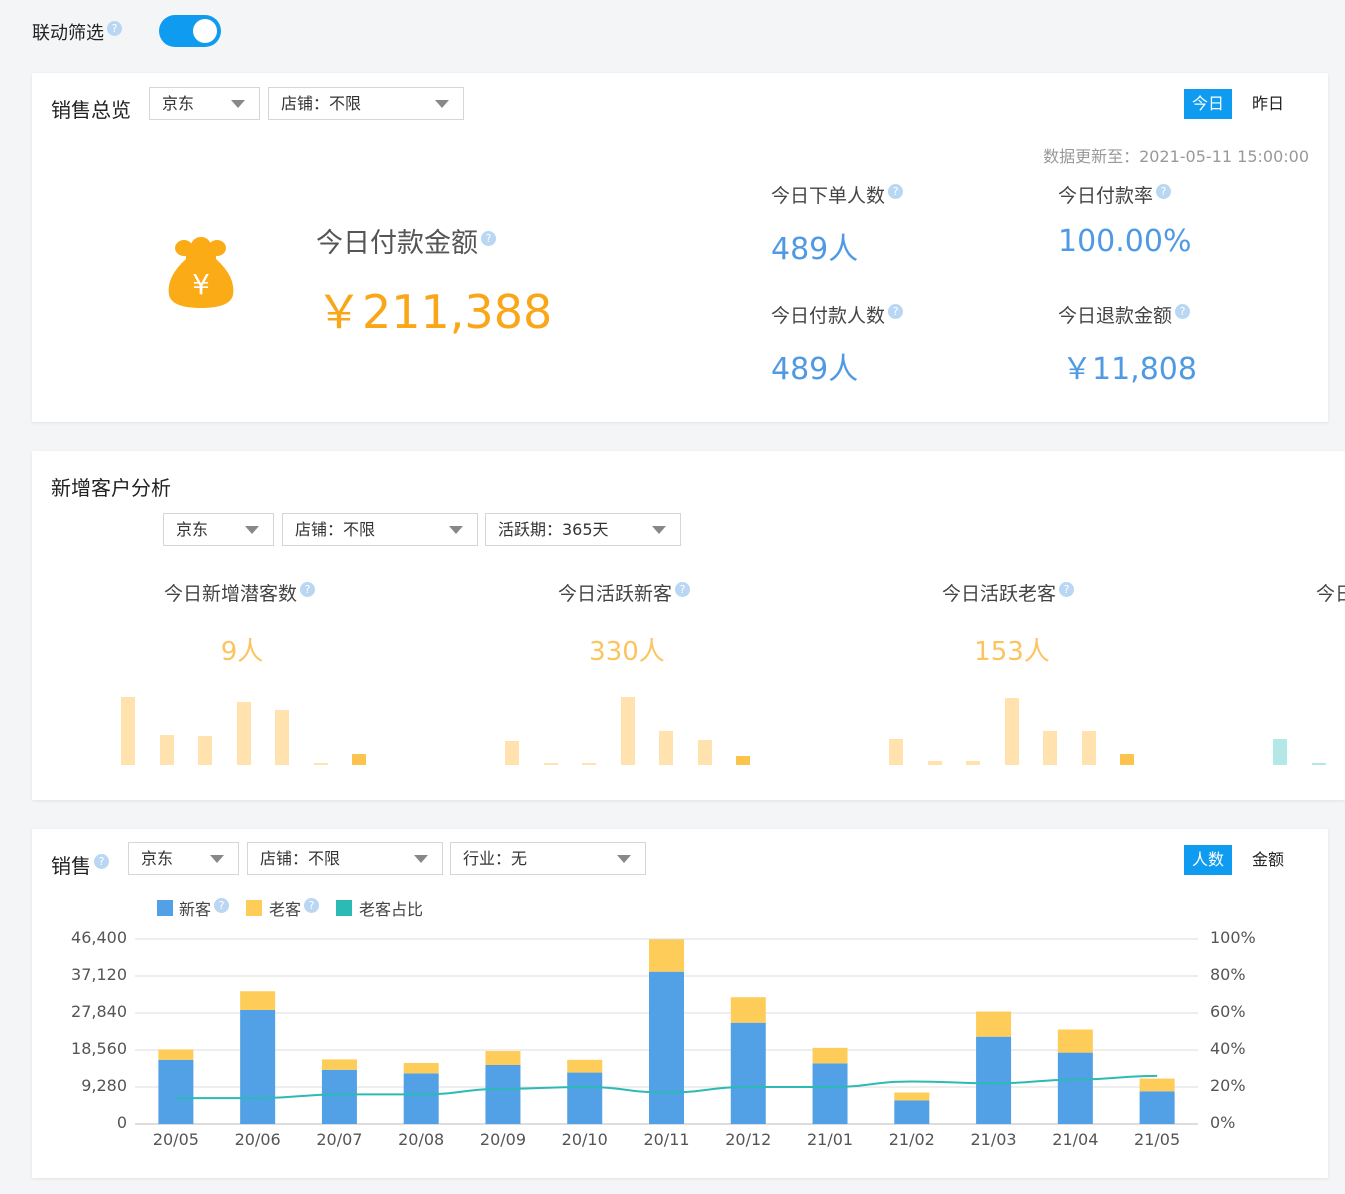 This screenshot has width=1345, height=1194. What do you see at coordinates (993, 1139) in the screenshot?
I see `x-tick-label: 21/03` at bounding box center [993, 1139].